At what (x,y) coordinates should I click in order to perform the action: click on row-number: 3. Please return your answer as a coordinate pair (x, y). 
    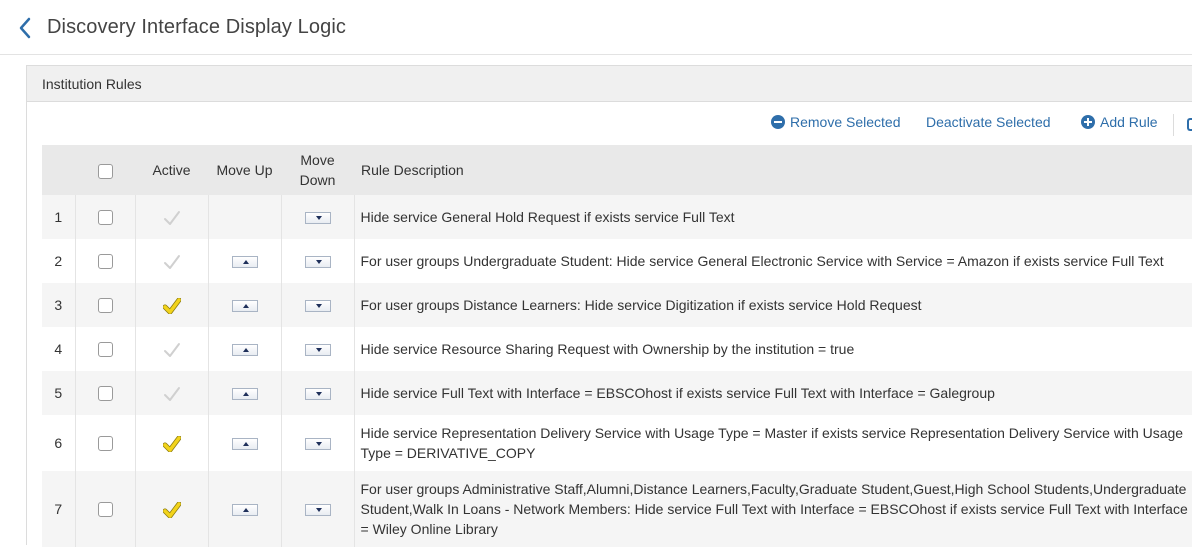
    Looking at the image, I should click on (59, 305).